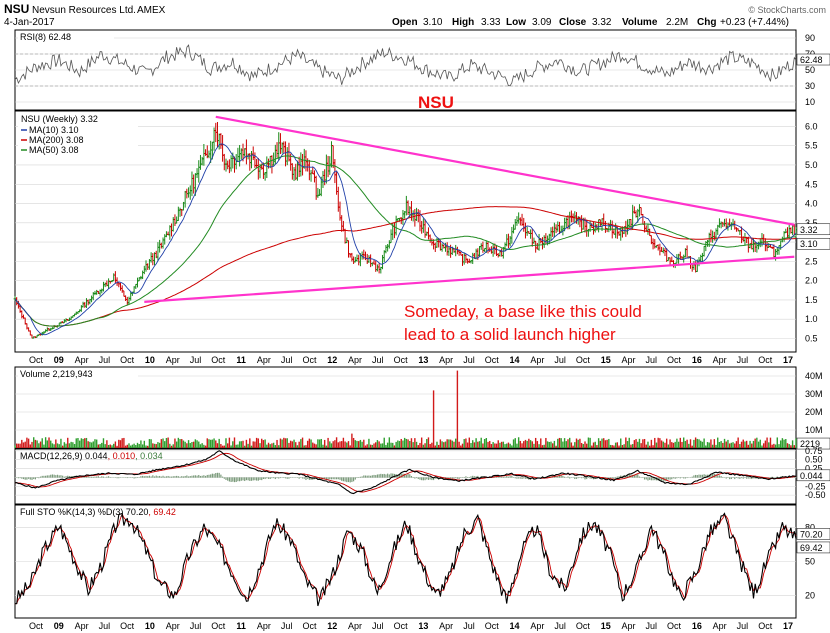 The height and width of the screenshot is (633, 830). What do you see at coordinates (91, 456) in the screenshot?
I see `macd-legend: MACD(12,26,9) 0.044, 0.010, 0.034` at bounding box center [91, 456].